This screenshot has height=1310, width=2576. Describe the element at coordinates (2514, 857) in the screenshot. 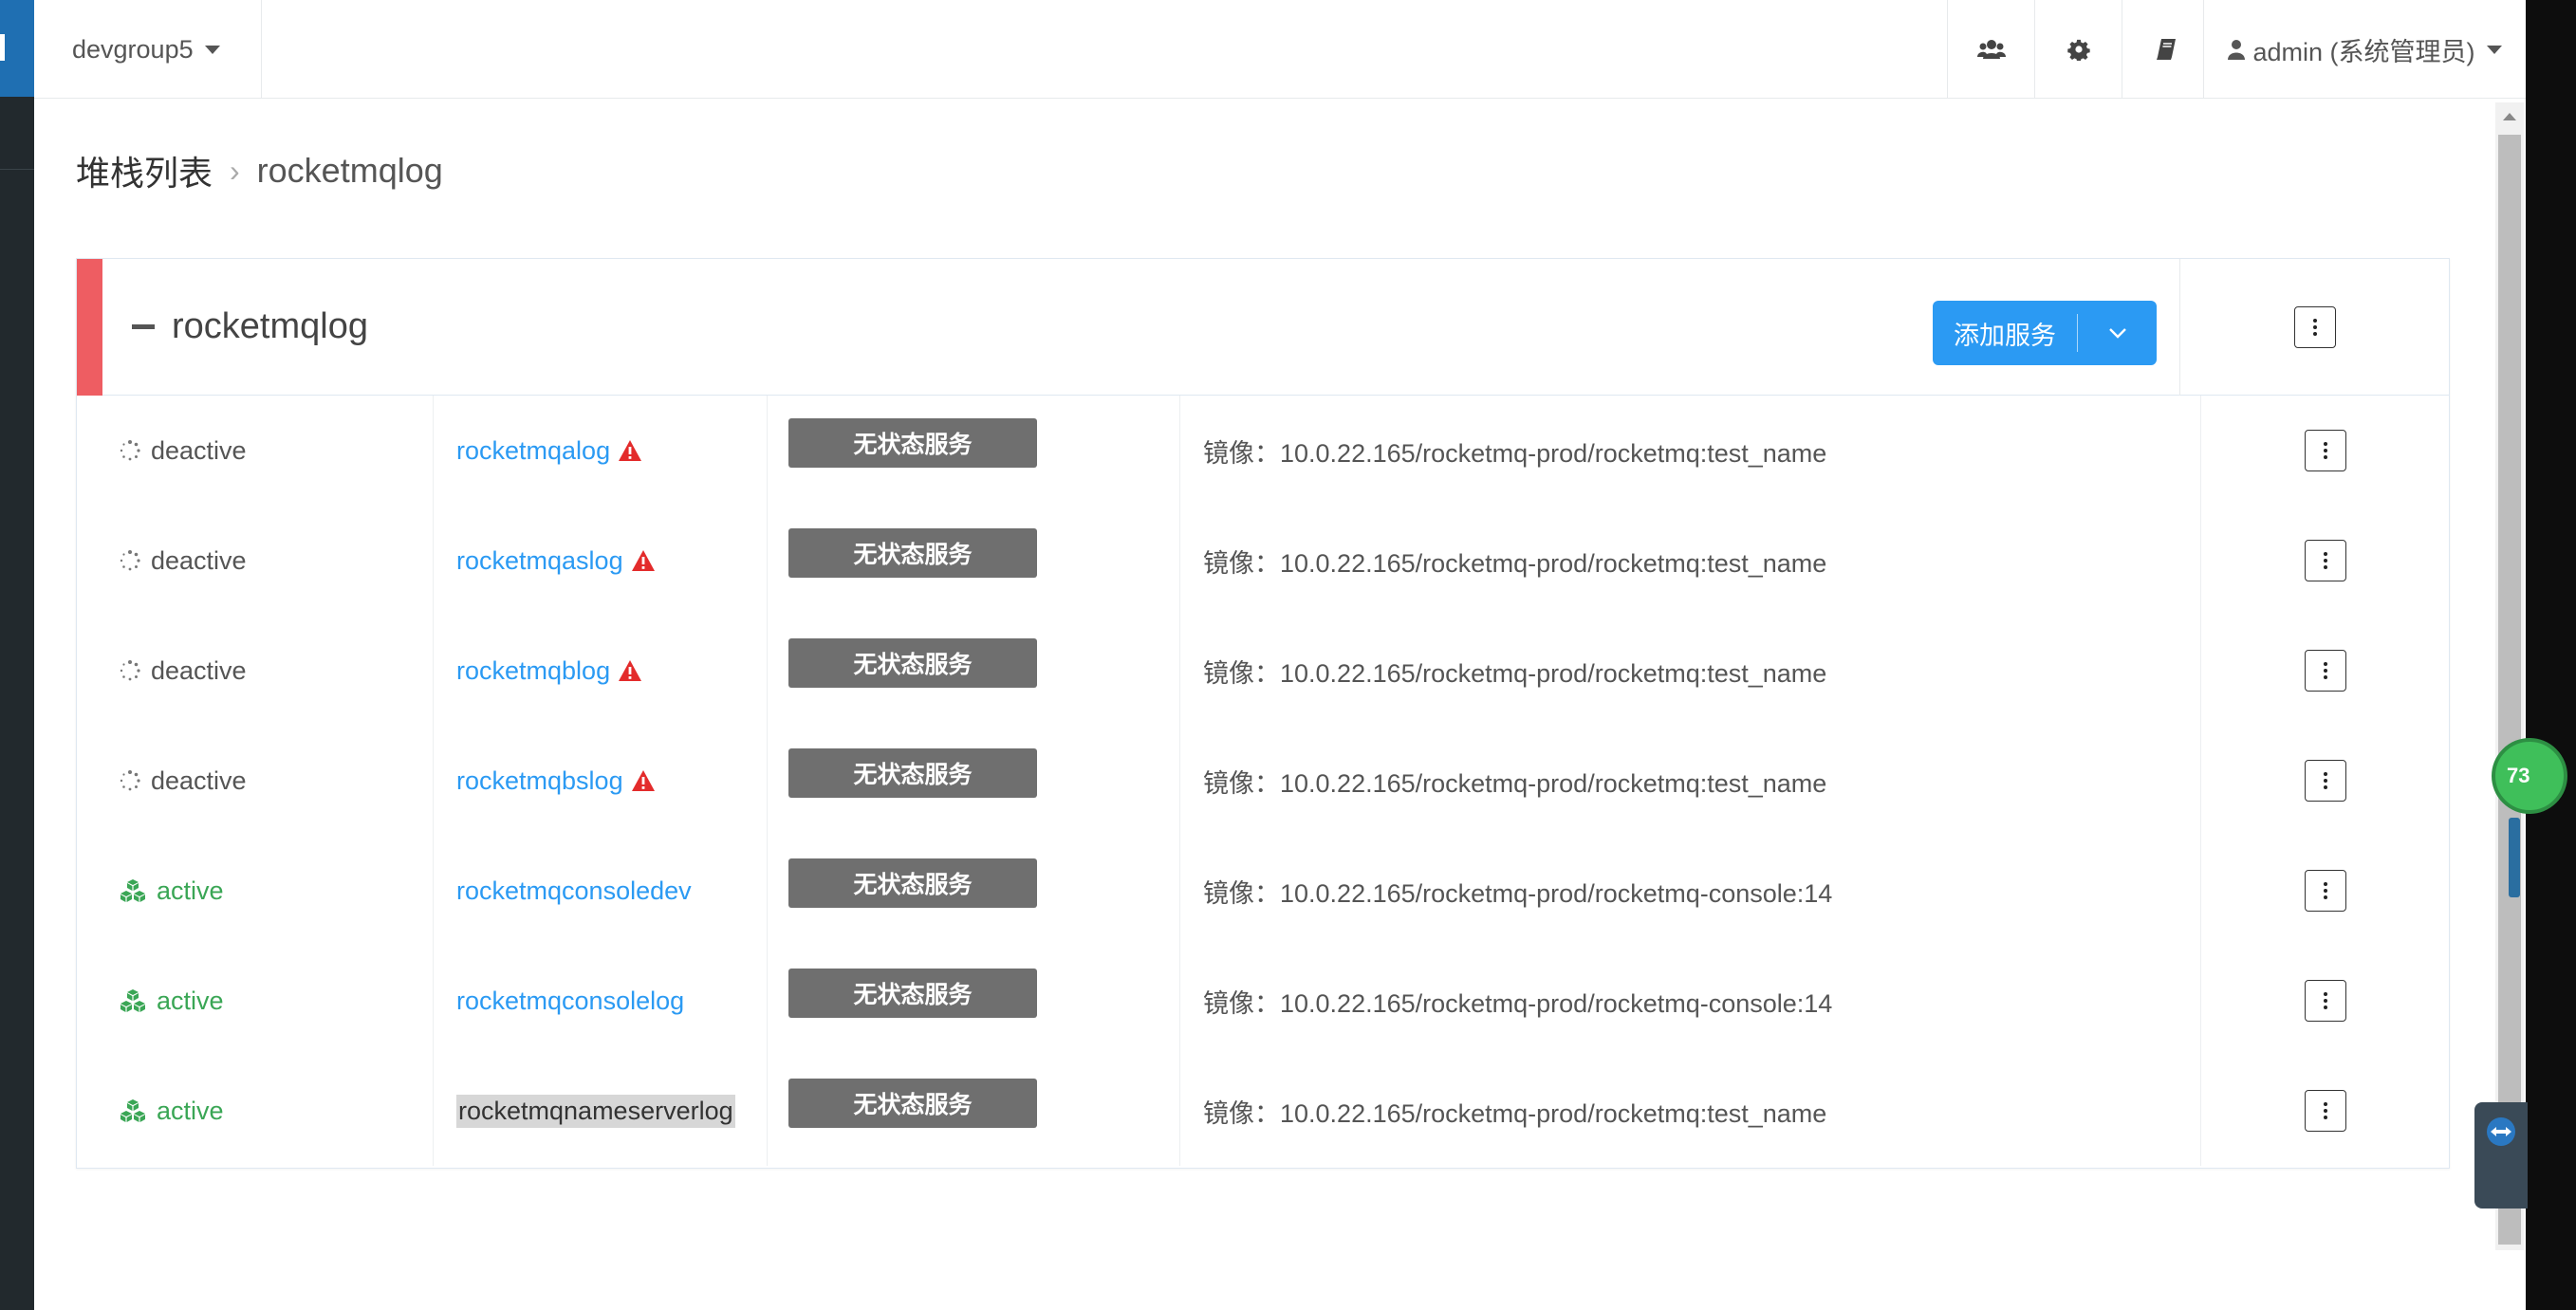

I see `floating-monitor-bar` at that location.